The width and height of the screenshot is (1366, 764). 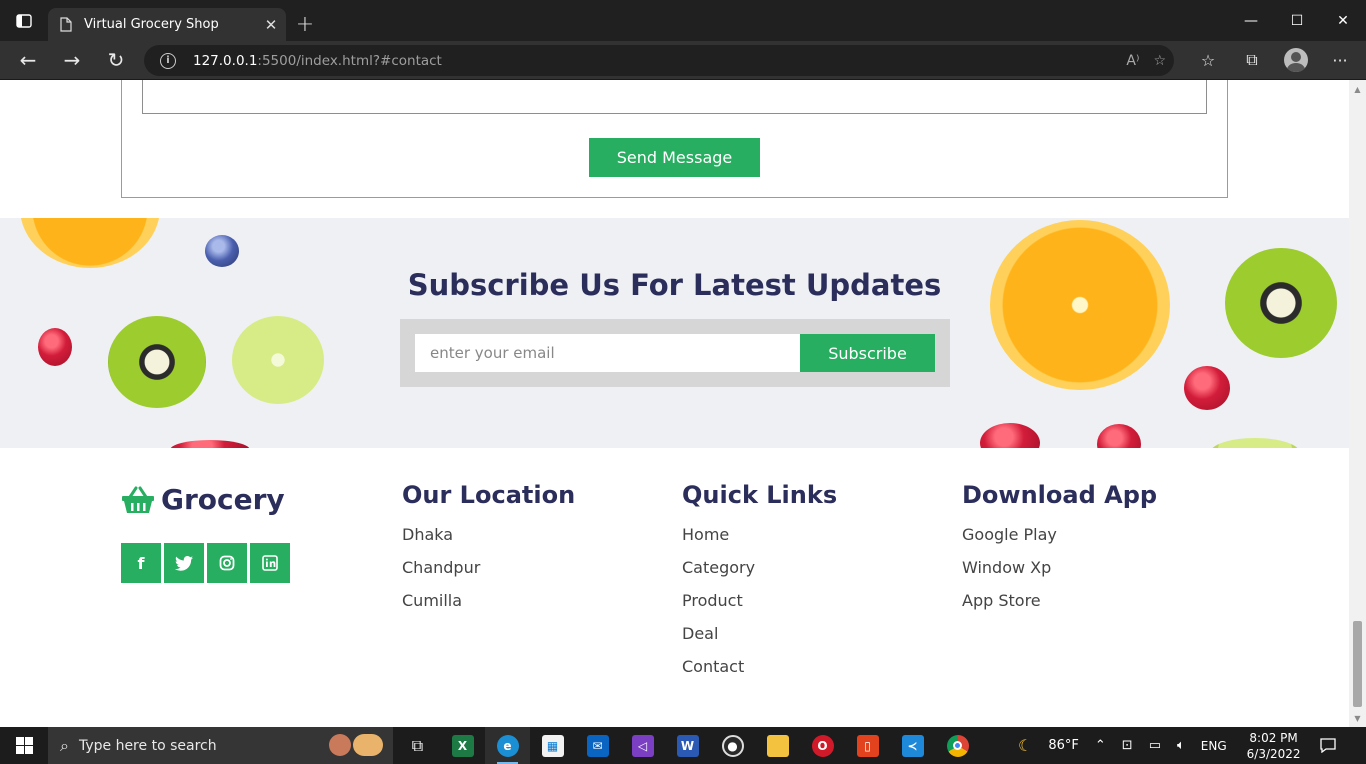 What do you see at coordinates (1328, 746) in the screenshot?
I see `notifications-icon` at bounding box center [1328, 746].